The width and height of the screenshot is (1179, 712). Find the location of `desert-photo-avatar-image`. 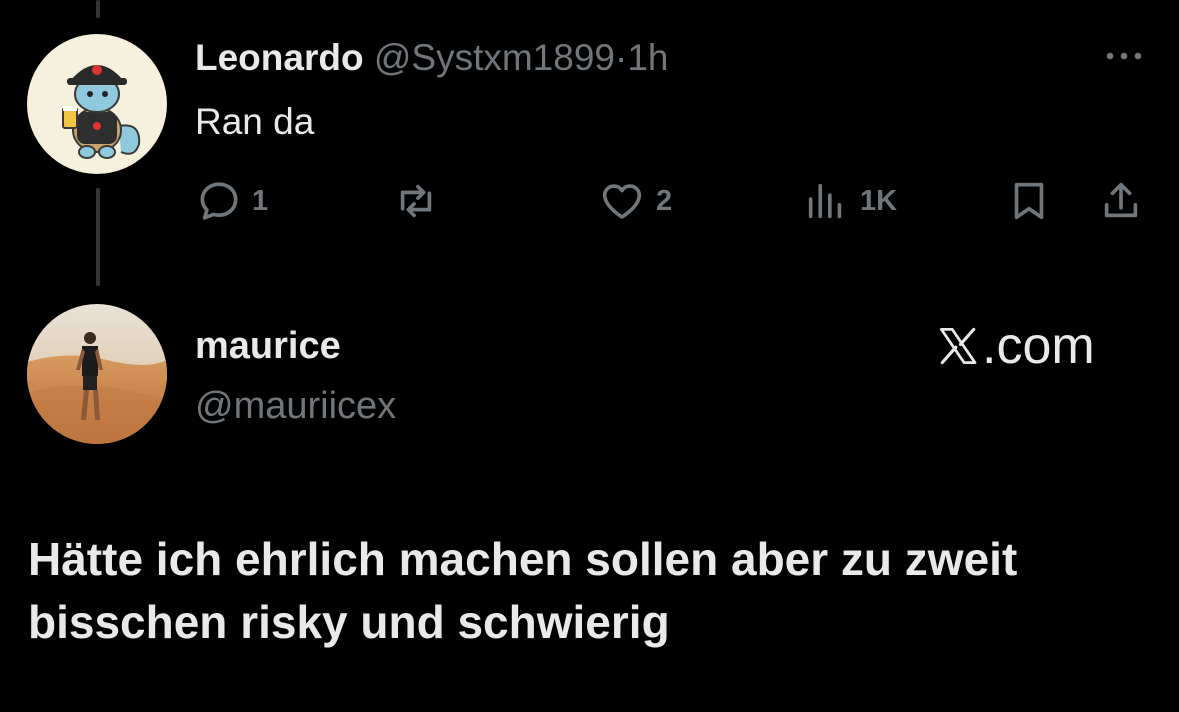

desert-photo-avatar-image is located at coordinates (97, 374).